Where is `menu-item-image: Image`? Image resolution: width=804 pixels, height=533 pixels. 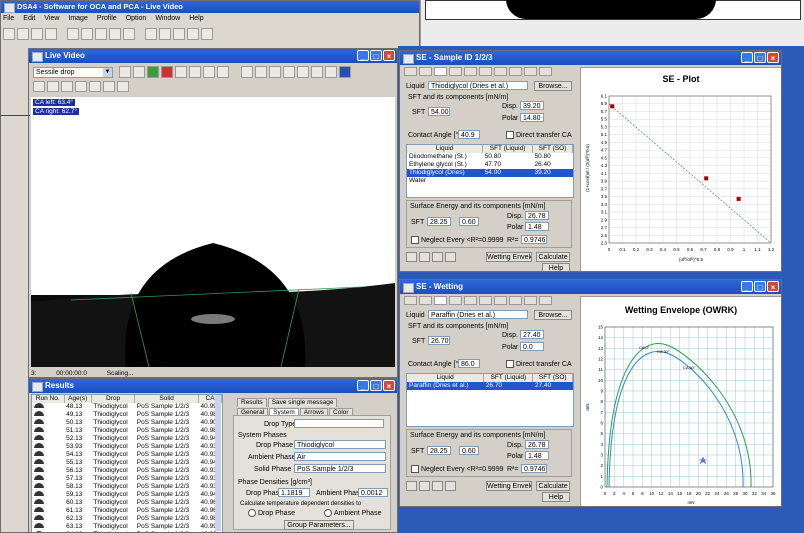
menu-item-image: Image is located at coordinates (77, 18).